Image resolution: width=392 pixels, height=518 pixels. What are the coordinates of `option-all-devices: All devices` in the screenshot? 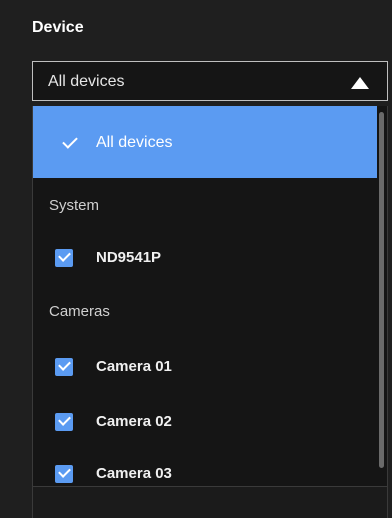 It's located at (205, 142).